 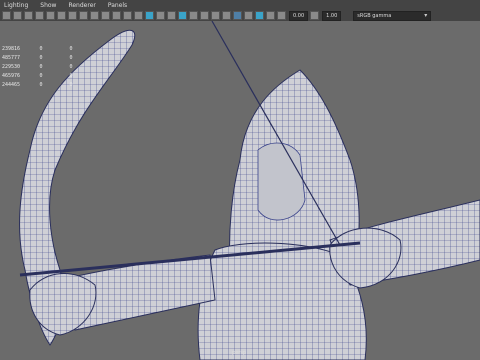 I want to click on exposure-icon, so click(x=281, y=15).